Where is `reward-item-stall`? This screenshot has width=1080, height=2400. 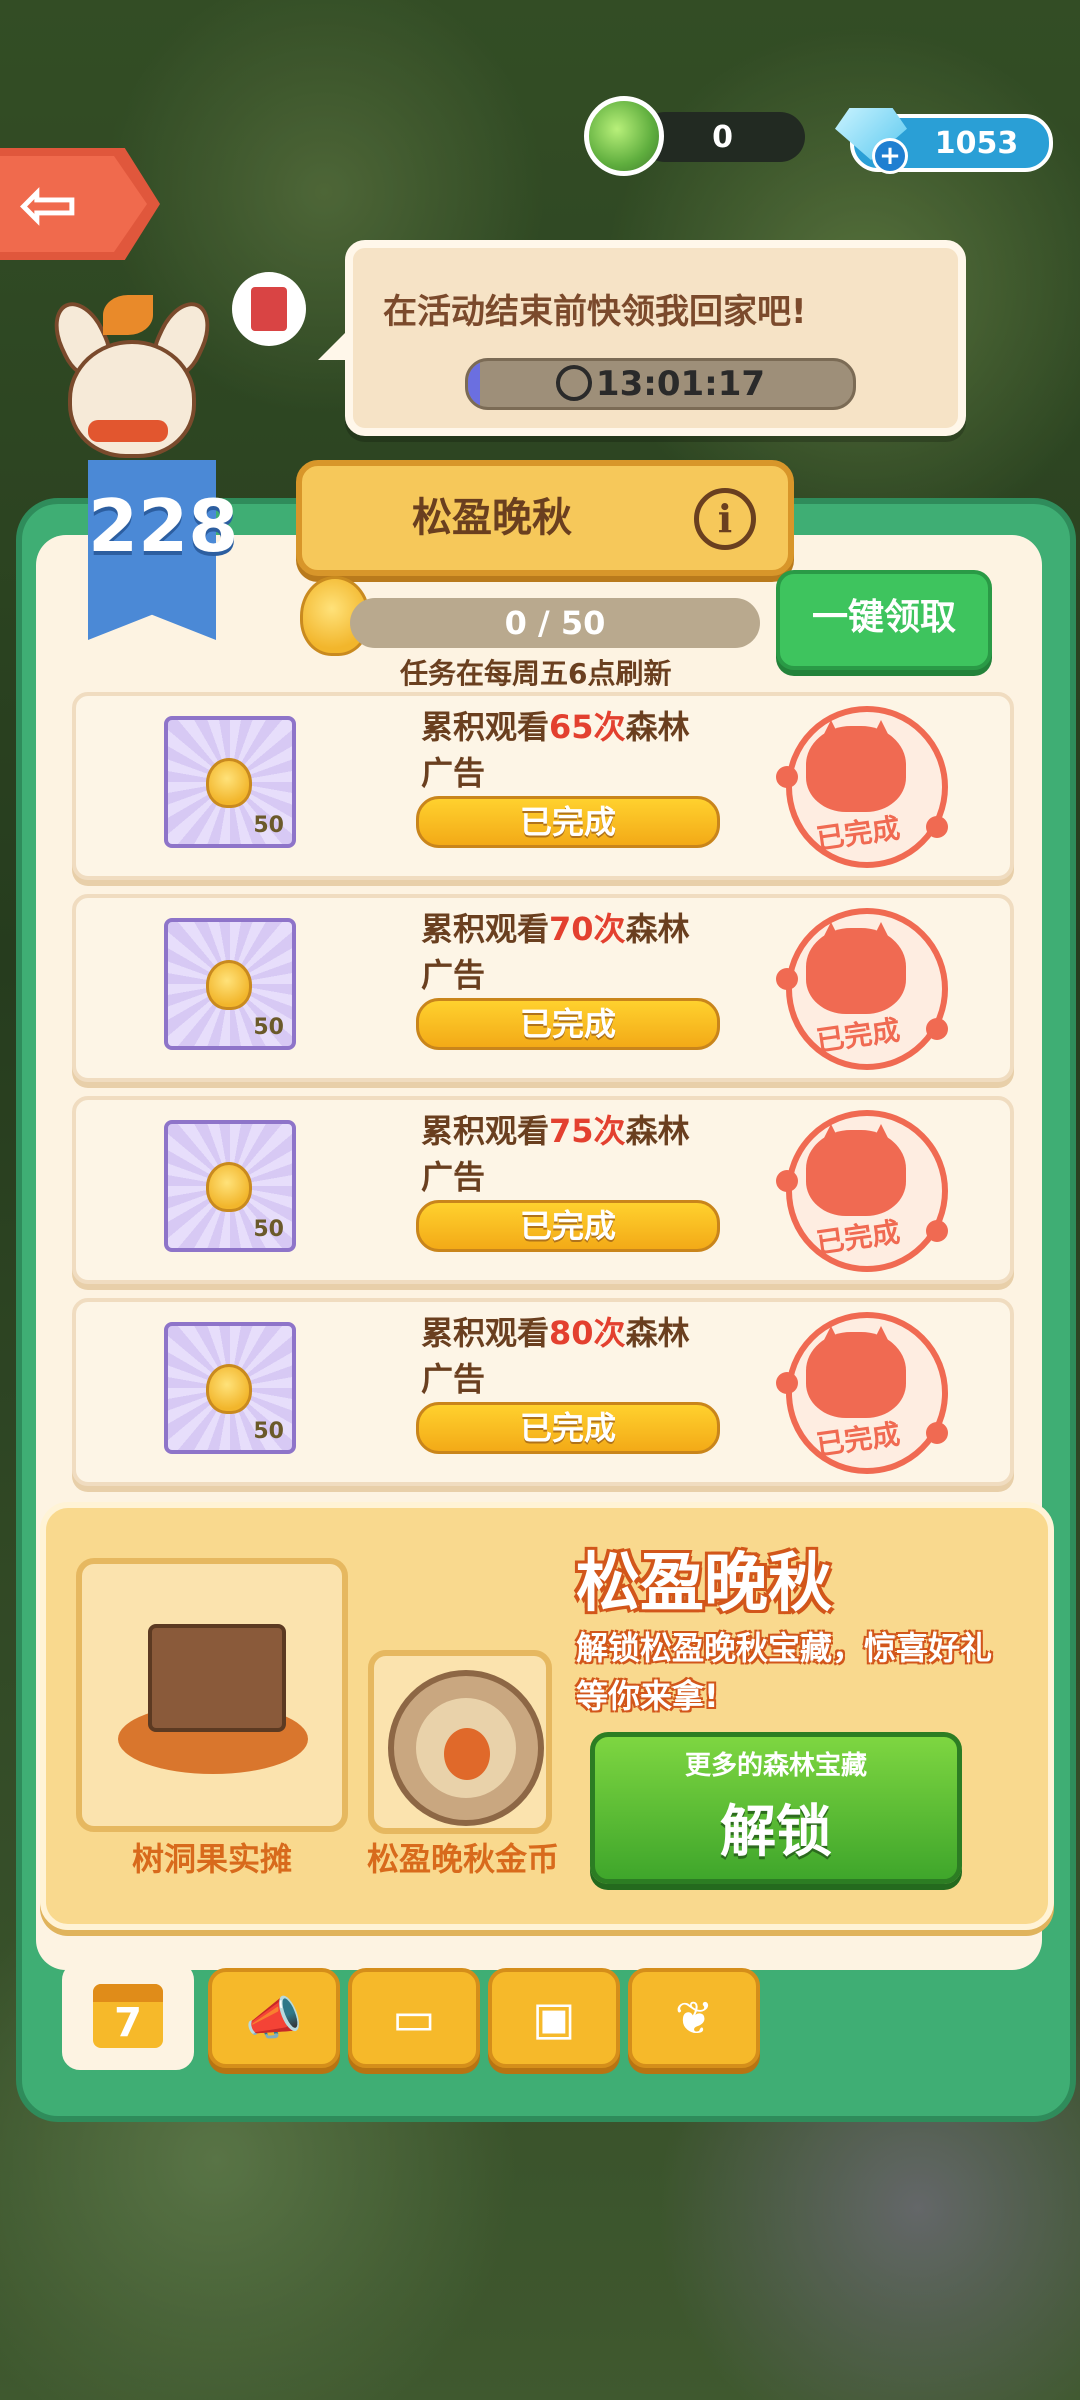
reward-item-stall is located at coordinates (212, 1695).